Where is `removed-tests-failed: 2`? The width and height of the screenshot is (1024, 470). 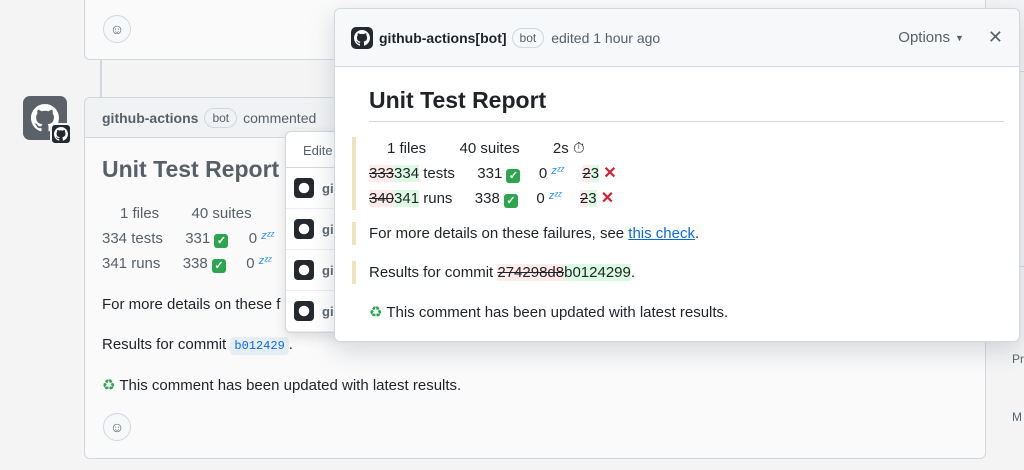 removed-tests-failed: 2 is located at coordinates (586, 173).